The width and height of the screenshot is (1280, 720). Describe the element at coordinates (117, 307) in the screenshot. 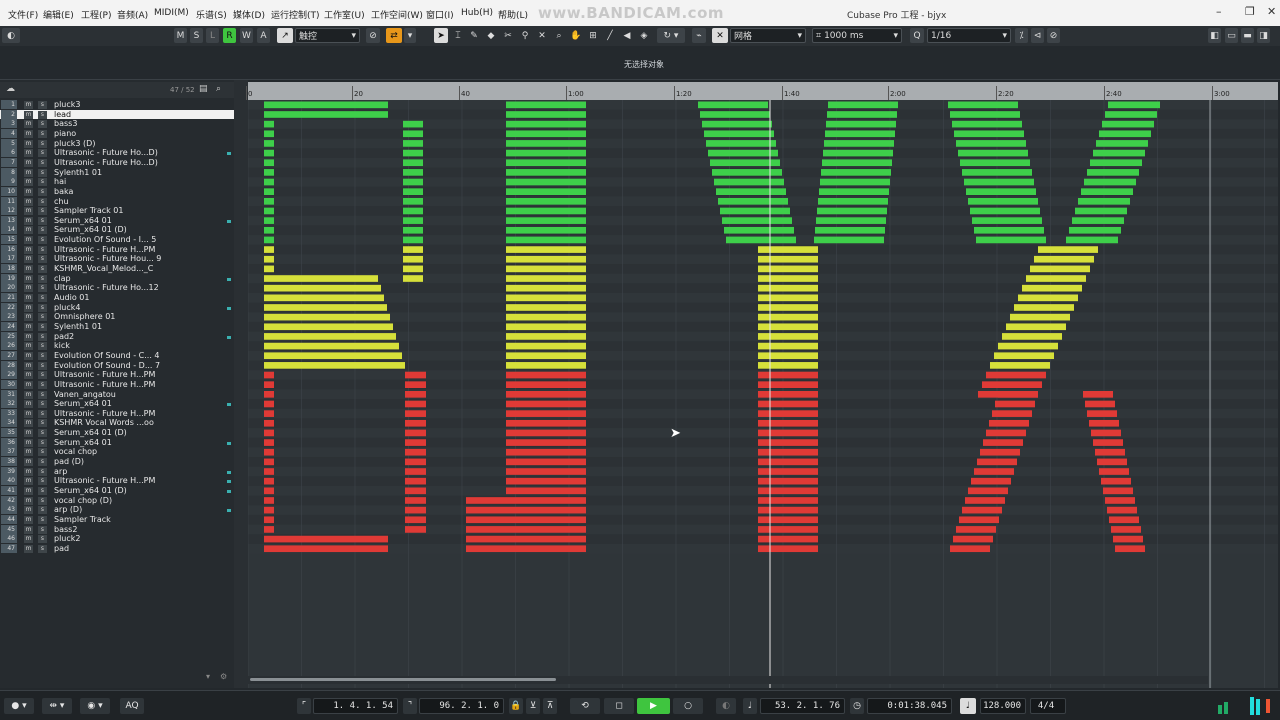

I see `track-row: 22 m s pluck4` at that location.